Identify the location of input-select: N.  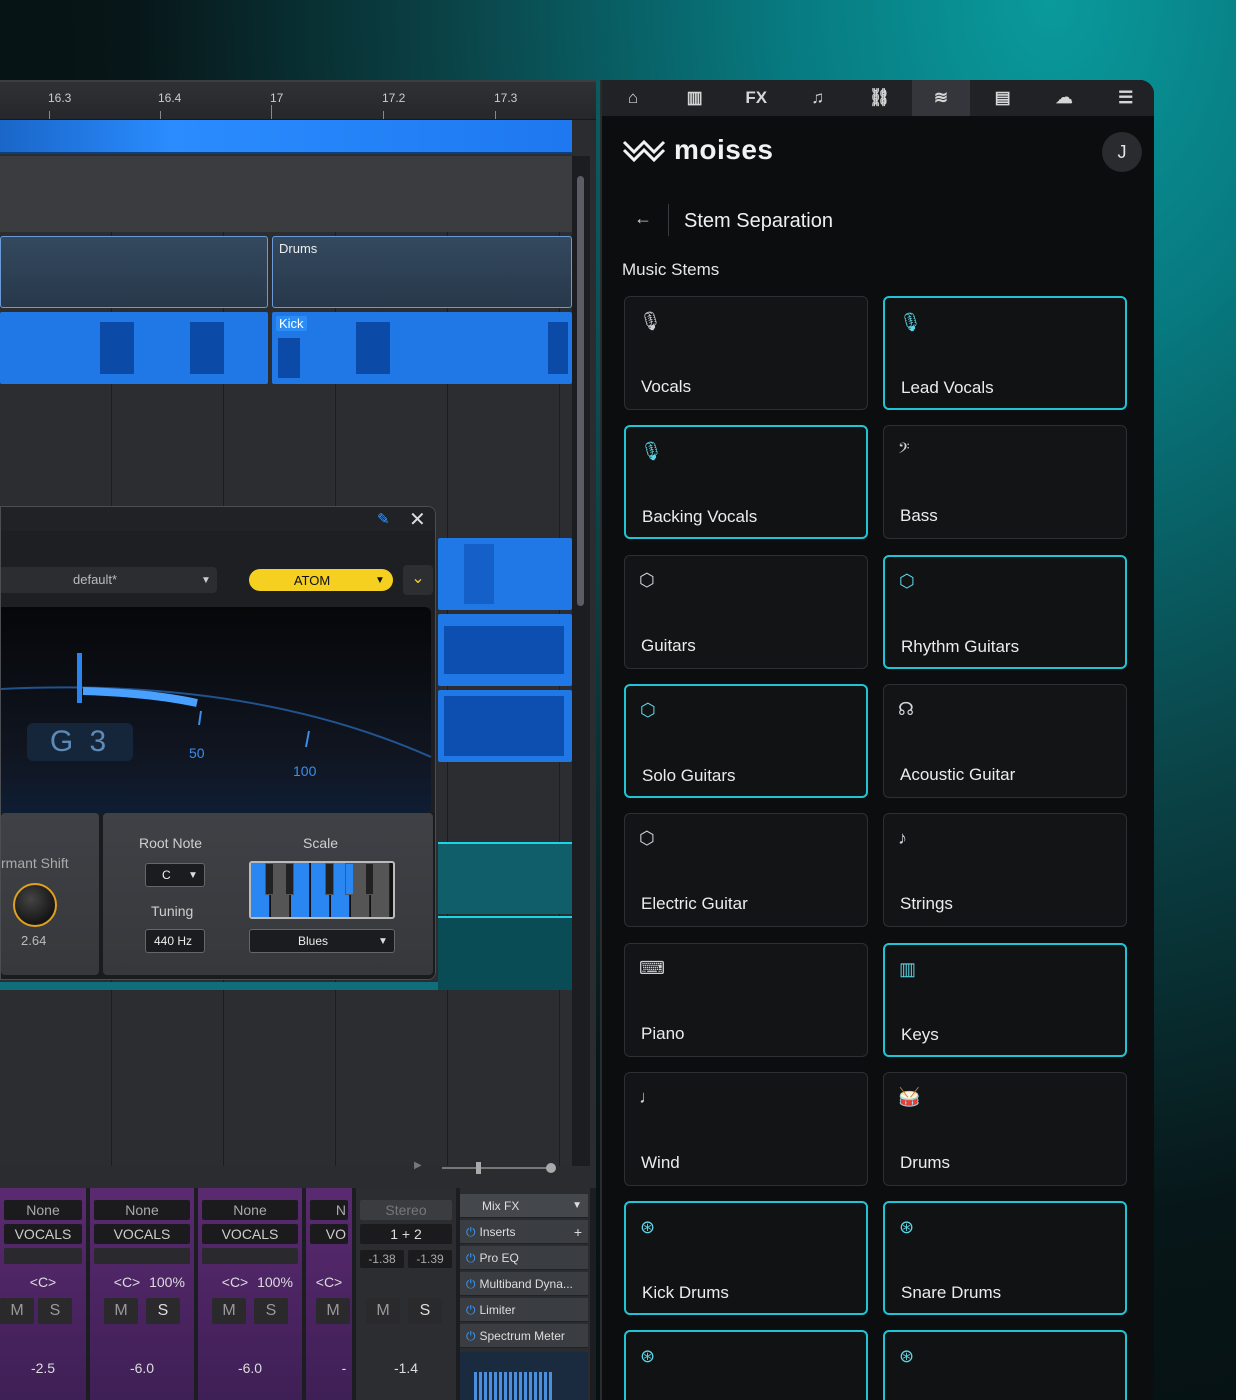
(329, 1210).